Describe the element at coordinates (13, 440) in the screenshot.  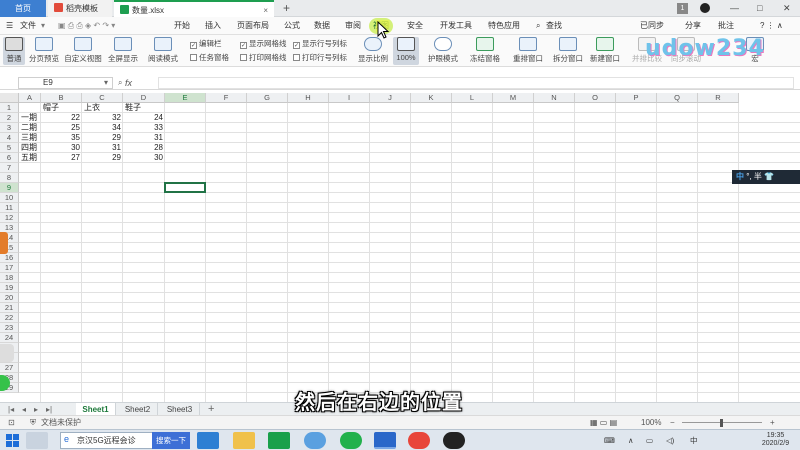
I see `windows-start-icon` at that location.